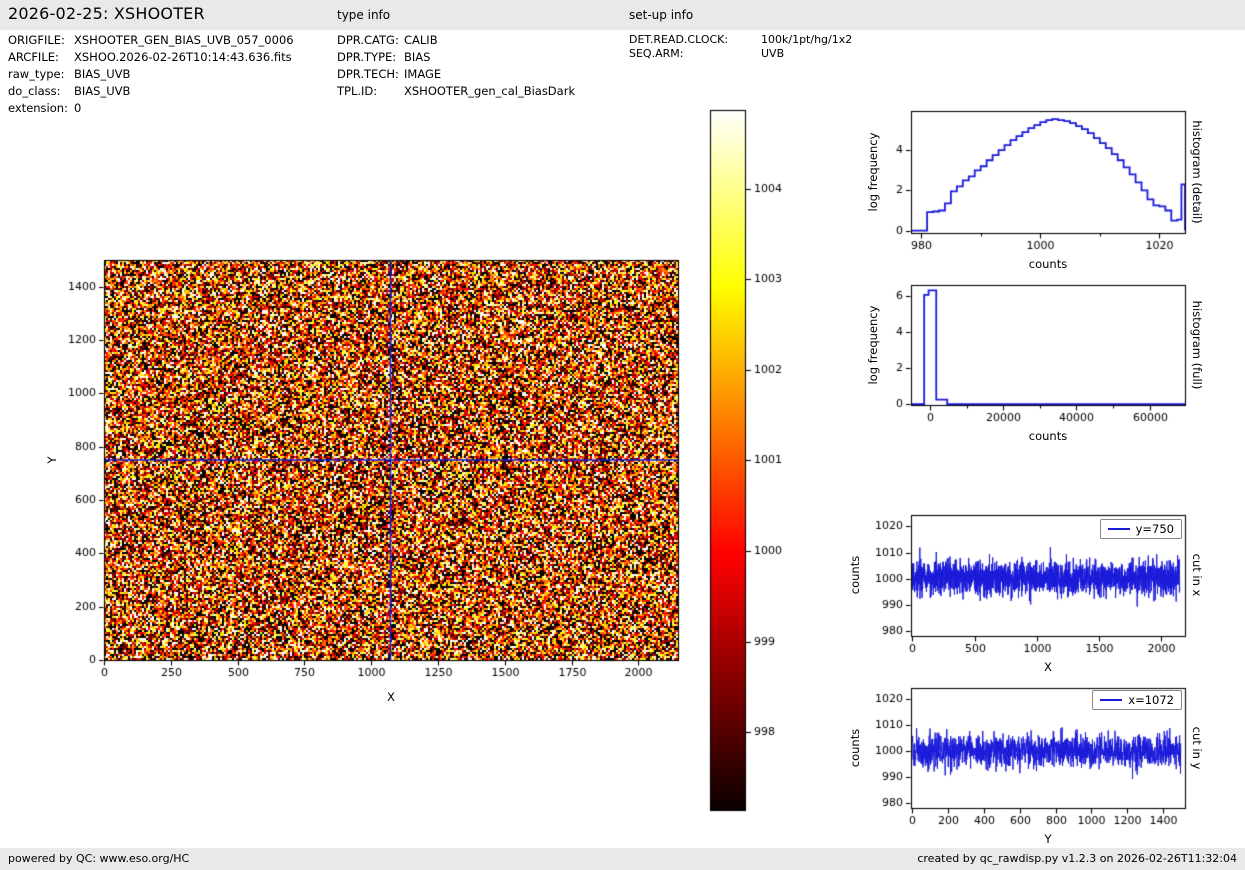  Describe the element at coordinates (1197, 345) in the screenshot. I see `hist-full-right-label: histogram (full)` at that location.